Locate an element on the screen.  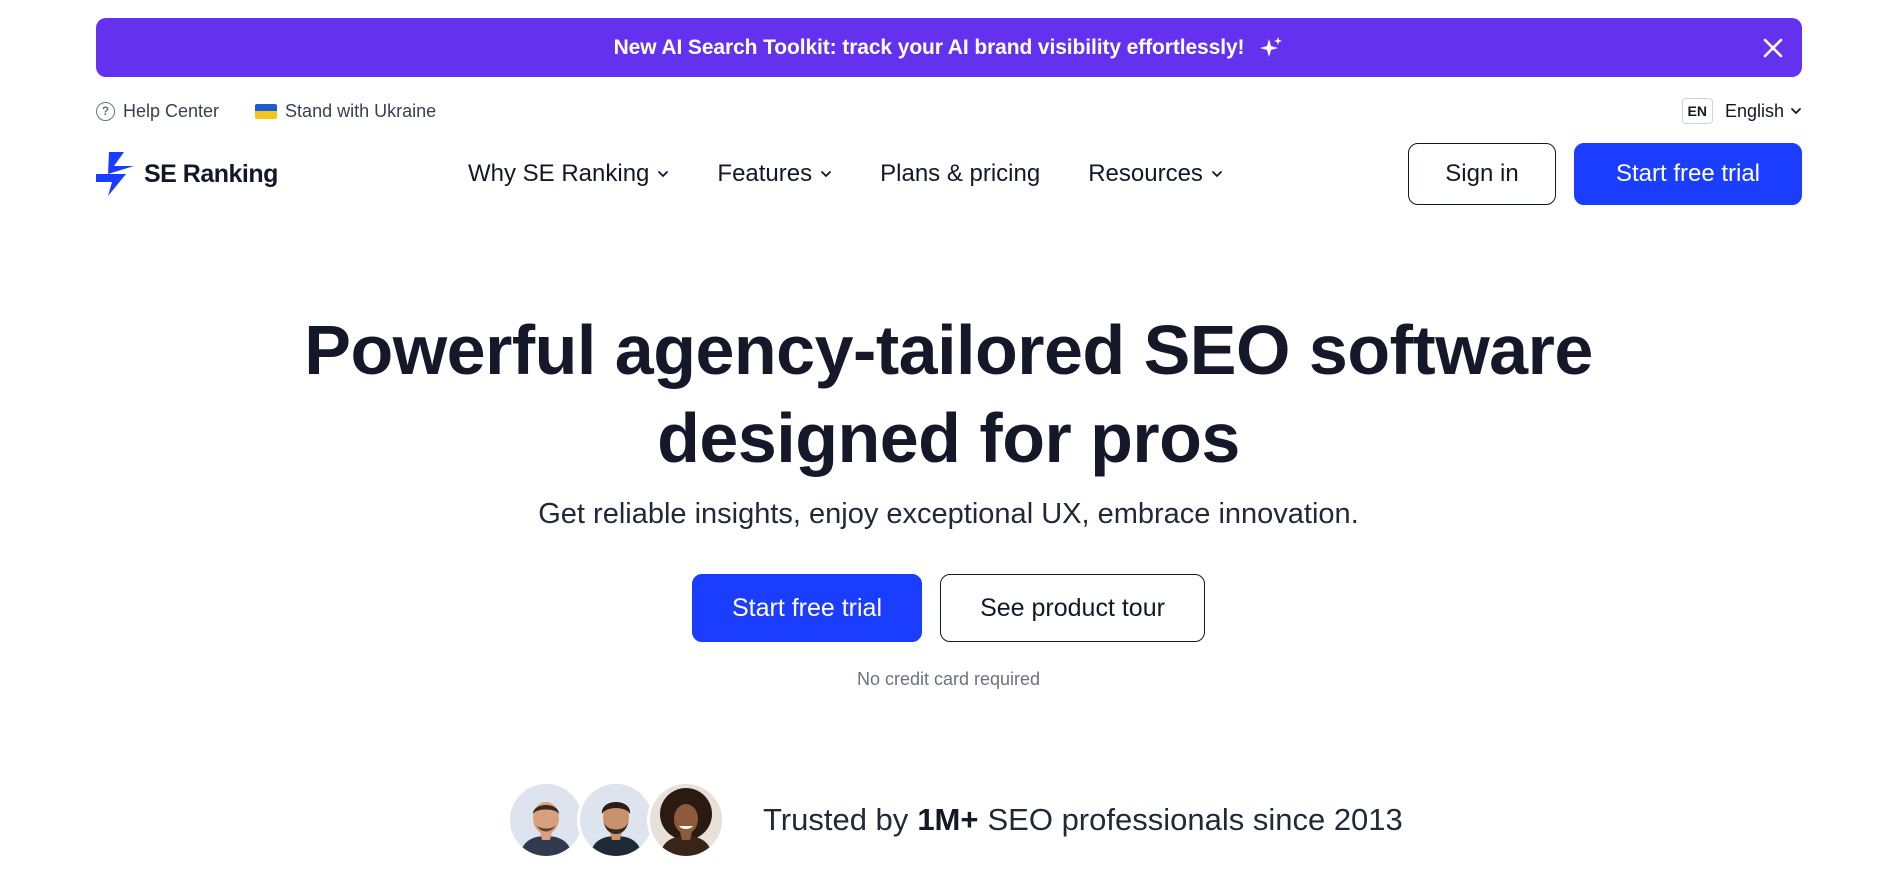
hero-cta-group: Start free trial See product tour is located at coordinates (948, 608).